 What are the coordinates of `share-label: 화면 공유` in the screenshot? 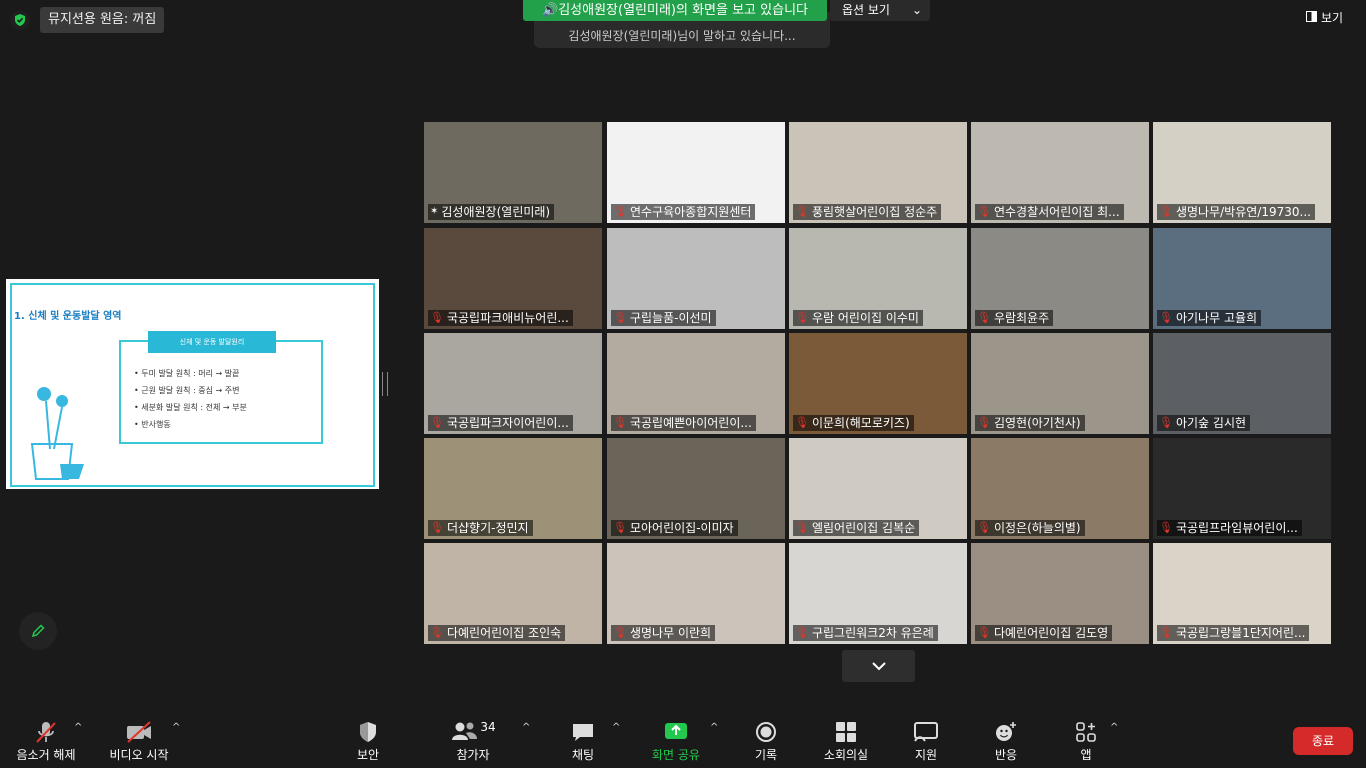 It's located at (676, 755).